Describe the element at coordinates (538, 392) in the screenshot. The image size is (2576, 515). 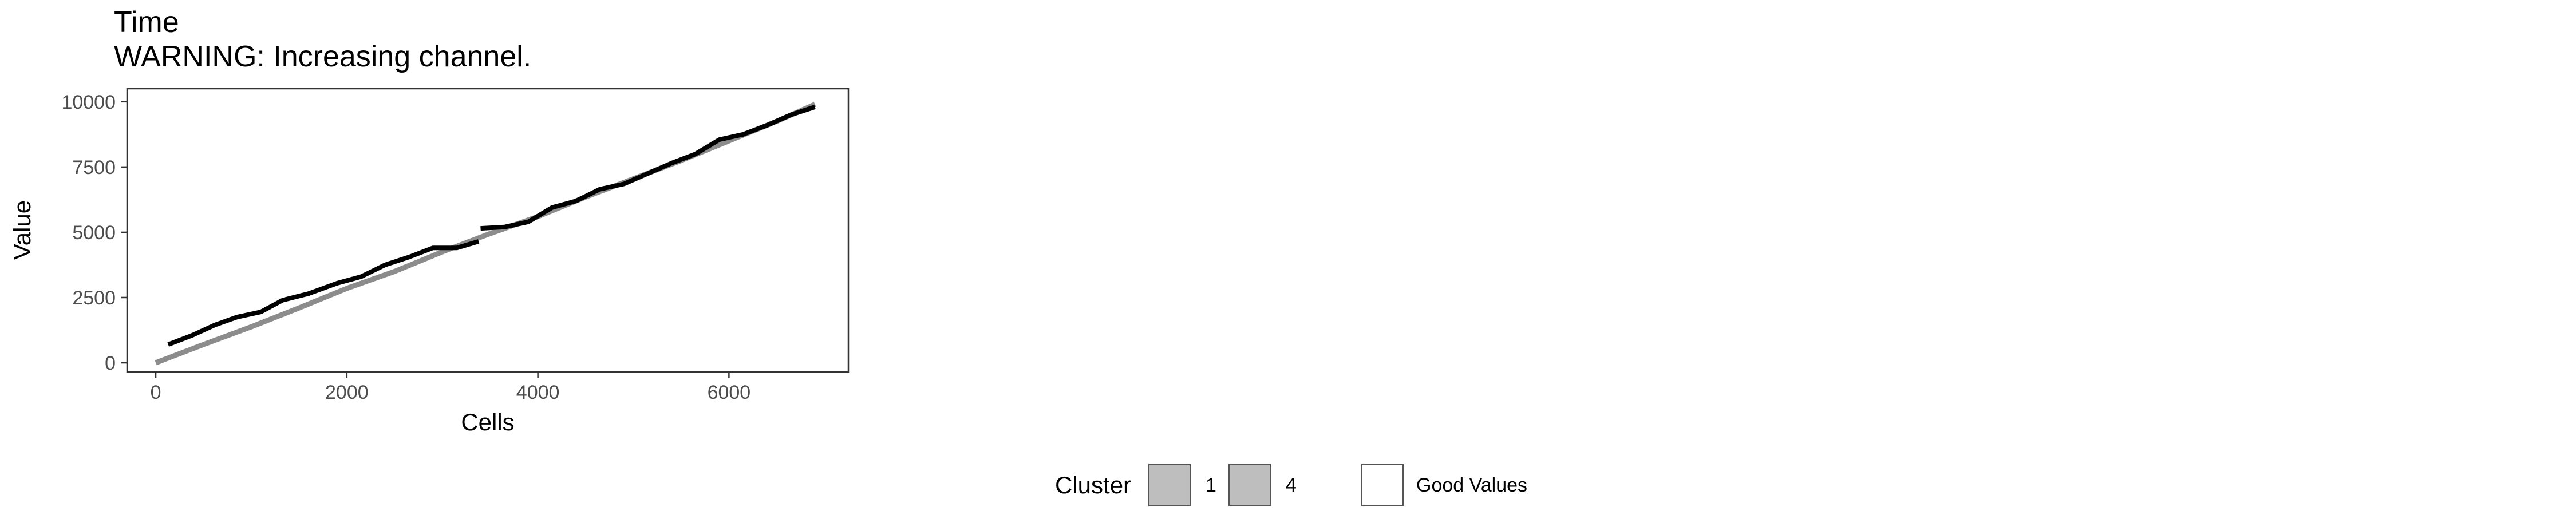
I see `x-tick-label: 4000` at that location.